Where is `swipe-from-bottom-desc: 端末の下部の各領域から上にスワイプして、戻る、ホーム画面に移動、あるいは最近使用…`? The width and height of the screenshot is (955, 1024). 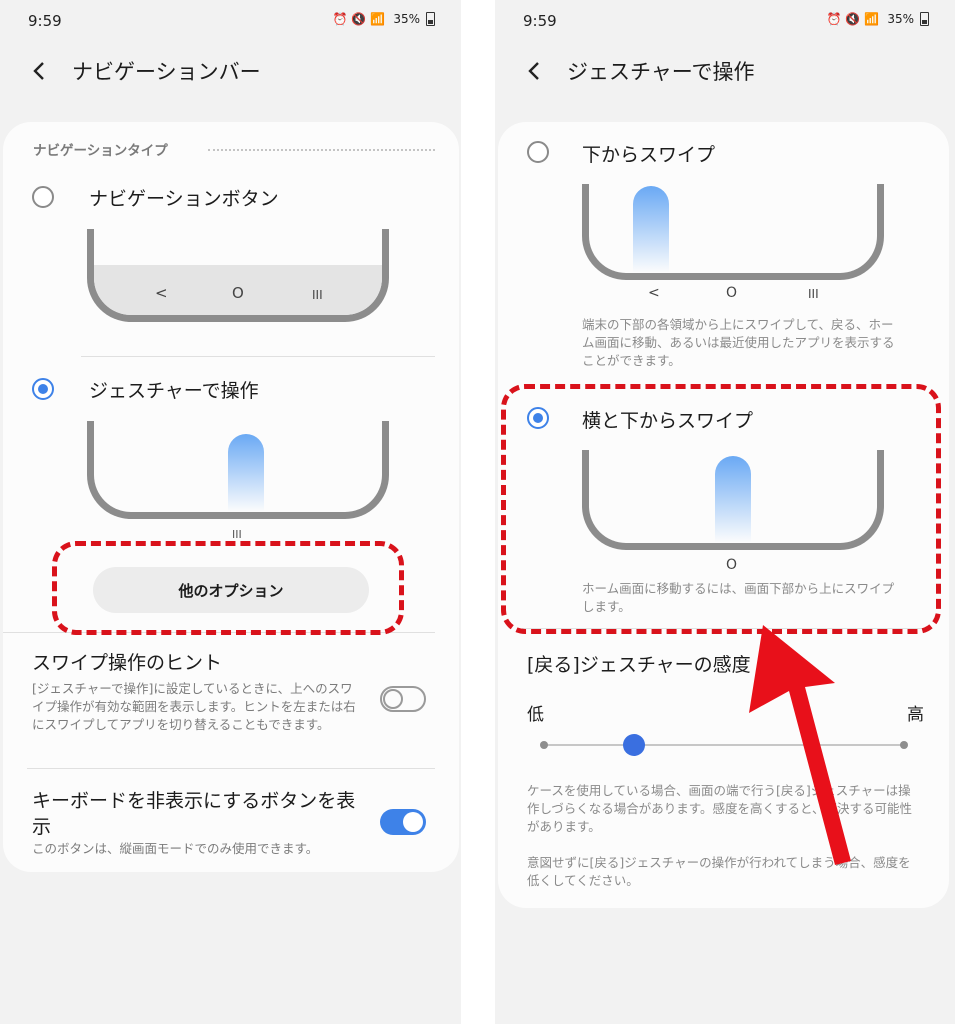 swipe-from-bottom-desc: 端末の下部の各領域から上にスワイプして、戻る、ホーム画面に移動、あるいは最近使用… is located at coordinates (738, 342).